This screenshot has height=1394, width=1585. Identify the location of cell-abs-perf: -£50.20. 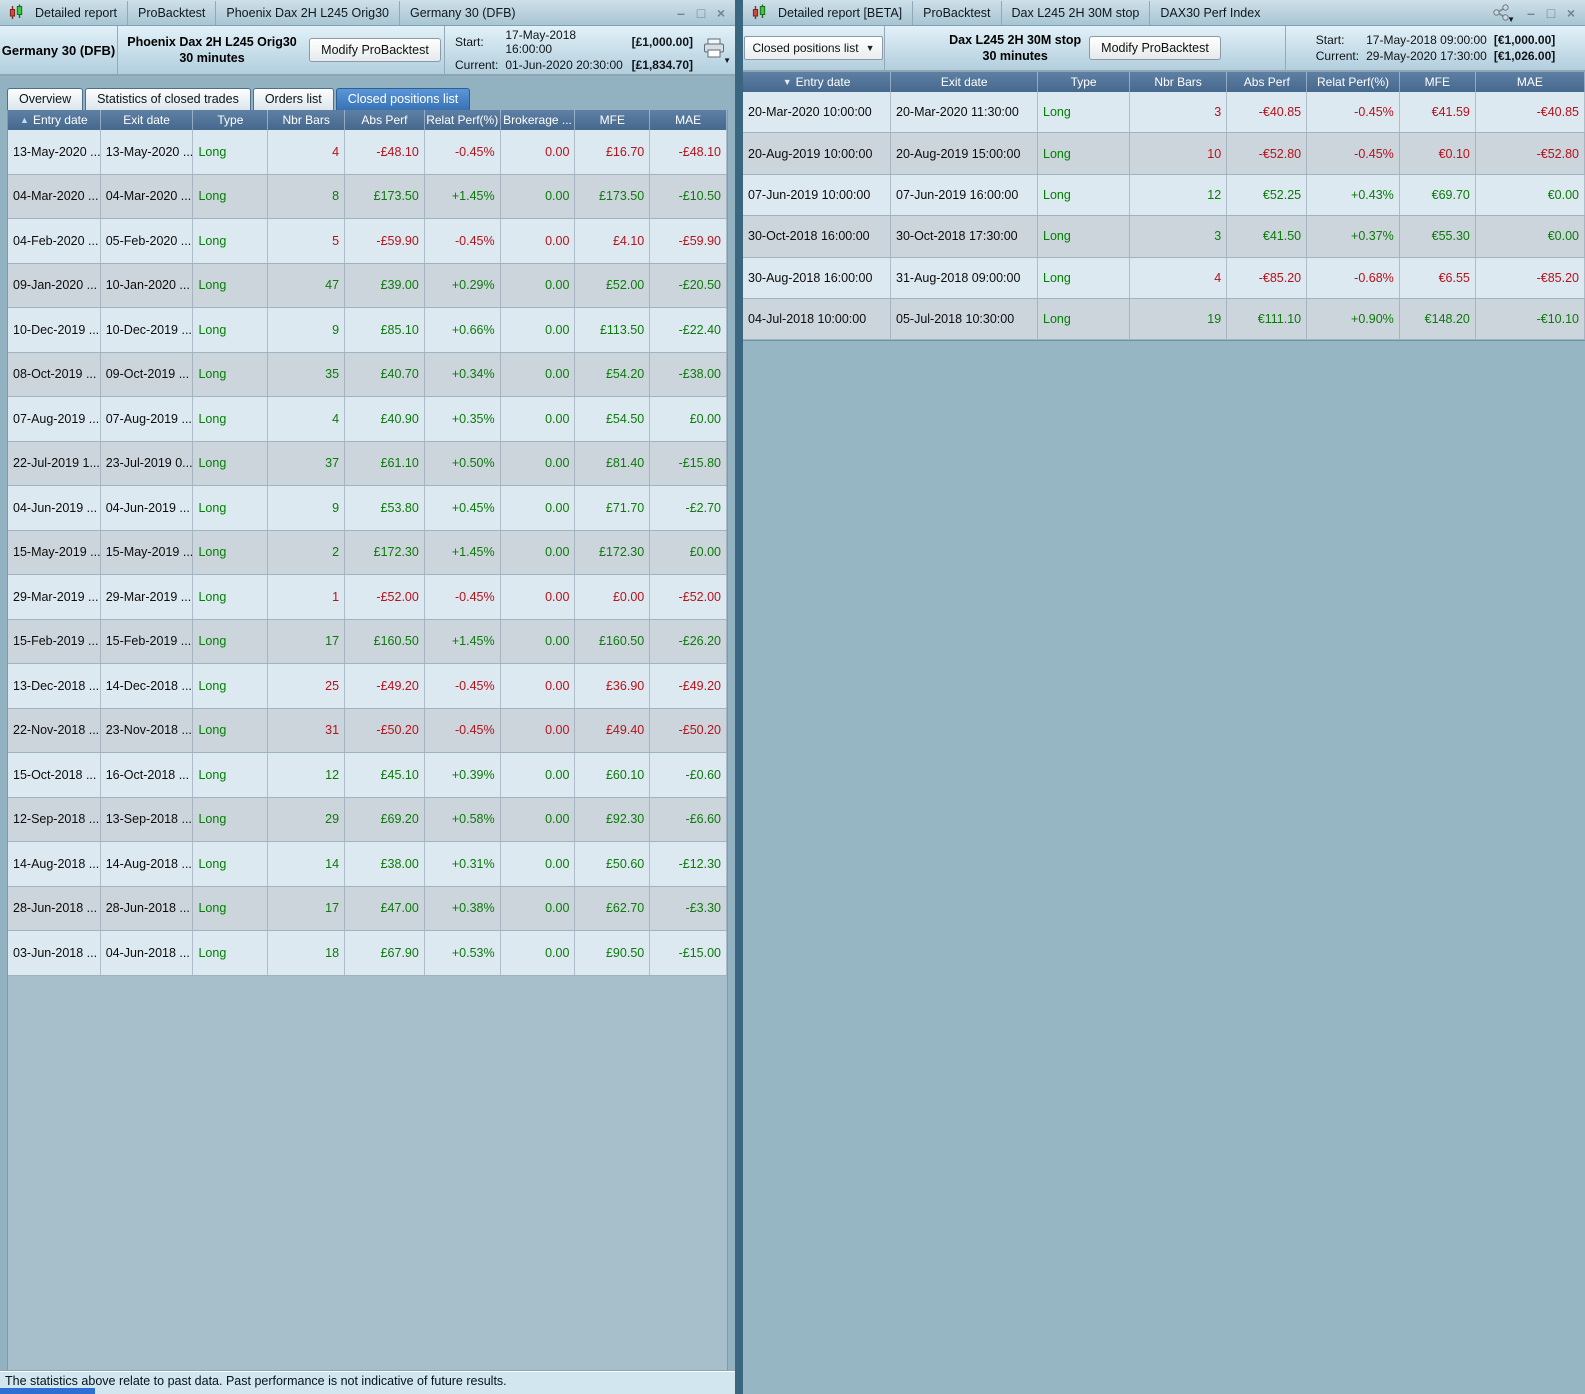
(385, 730).